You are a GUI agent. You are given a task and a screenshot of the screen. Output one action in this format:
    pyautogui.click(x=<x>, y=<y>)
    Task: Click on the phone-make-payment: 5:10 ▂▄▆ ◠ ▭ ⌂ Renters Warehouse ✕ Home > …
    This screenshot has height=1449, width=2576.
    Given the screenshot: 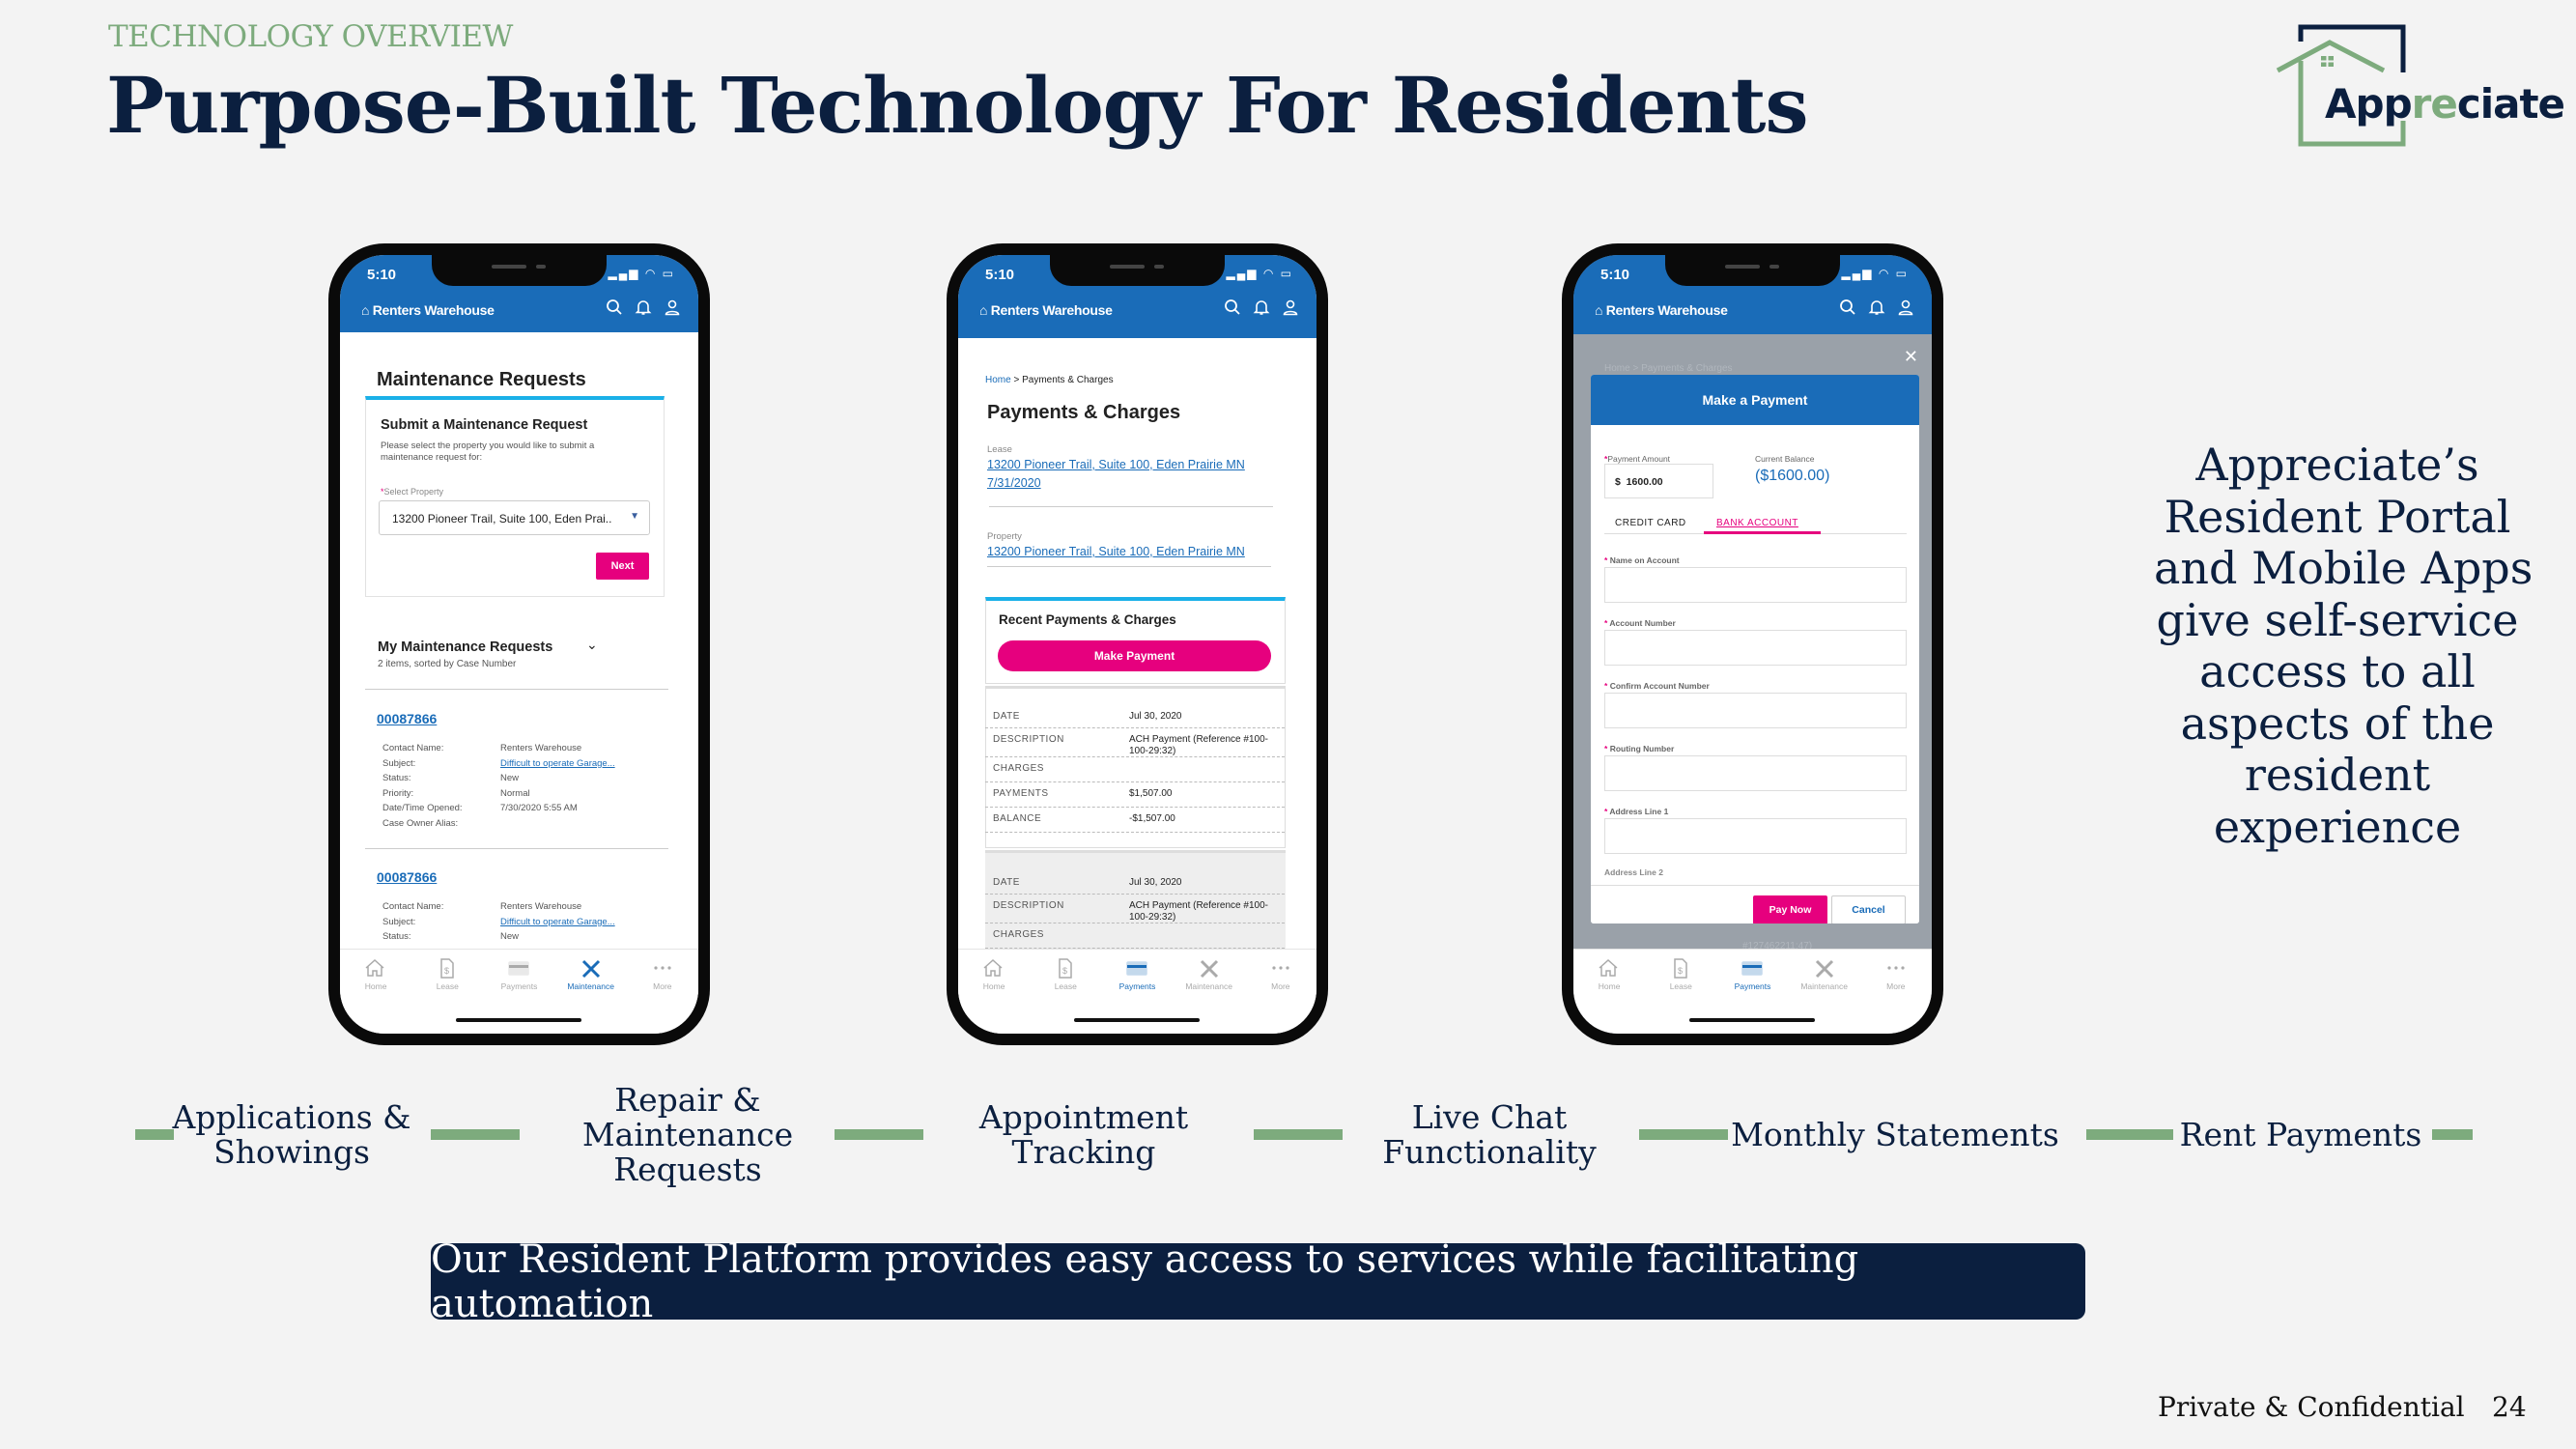 What is the action you would take?
    pyautogui.click(x=1752, y=644)
    